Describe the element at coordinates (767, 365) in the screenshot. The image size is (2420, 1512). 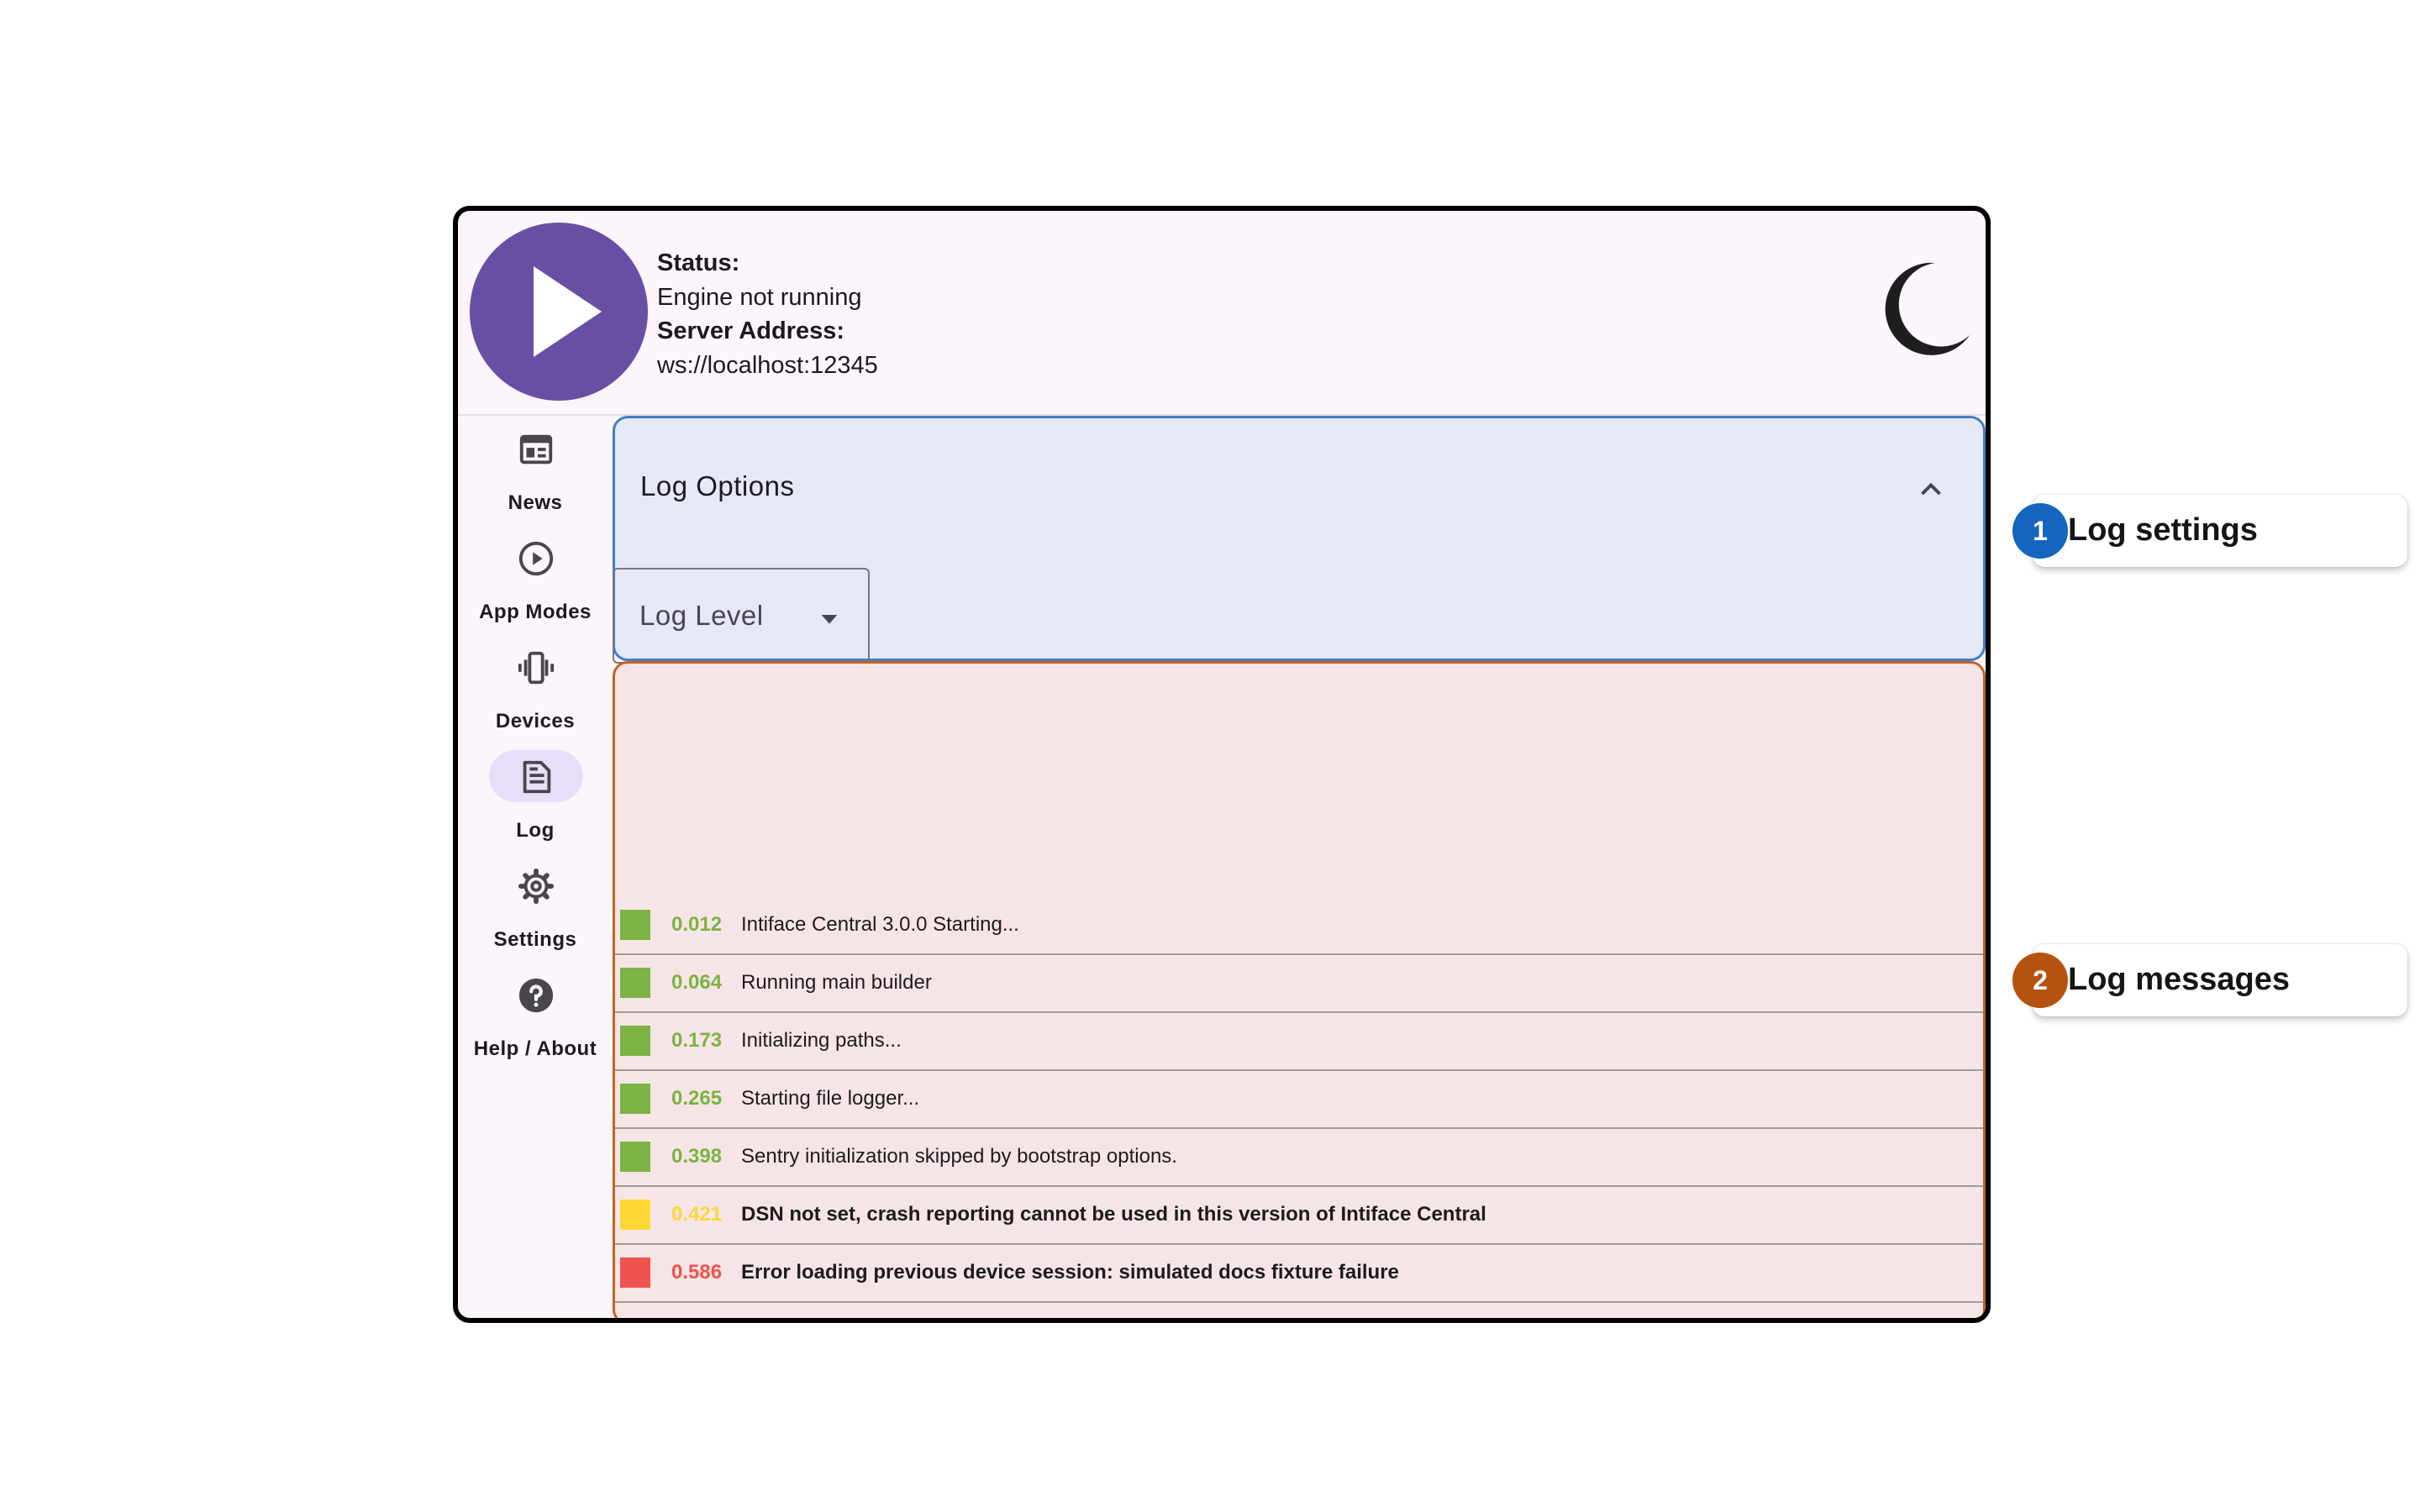
I see `server-address-value: ws://localhost:12345` at that location.